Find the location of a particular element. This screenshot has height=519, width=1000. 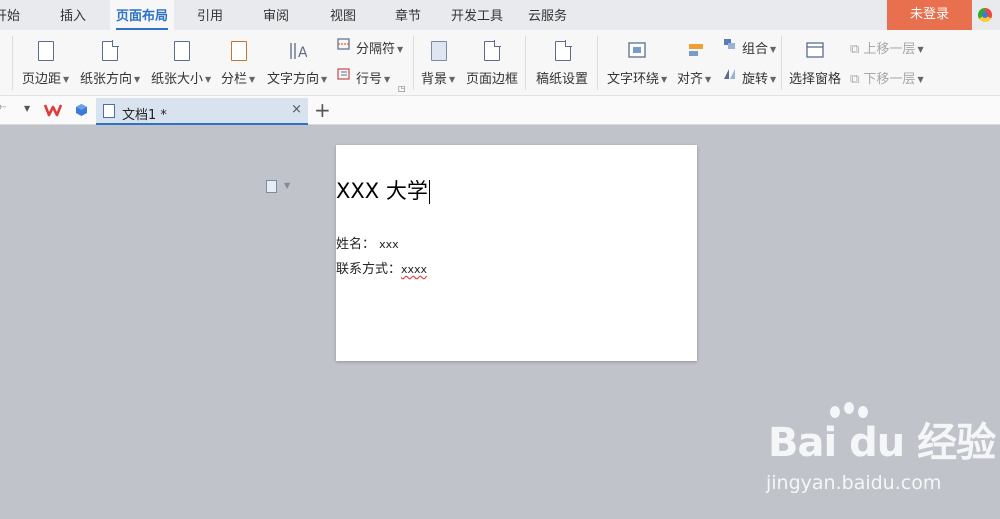

columns-button: 分栏 ▼ is located at coordinates (238, 77).